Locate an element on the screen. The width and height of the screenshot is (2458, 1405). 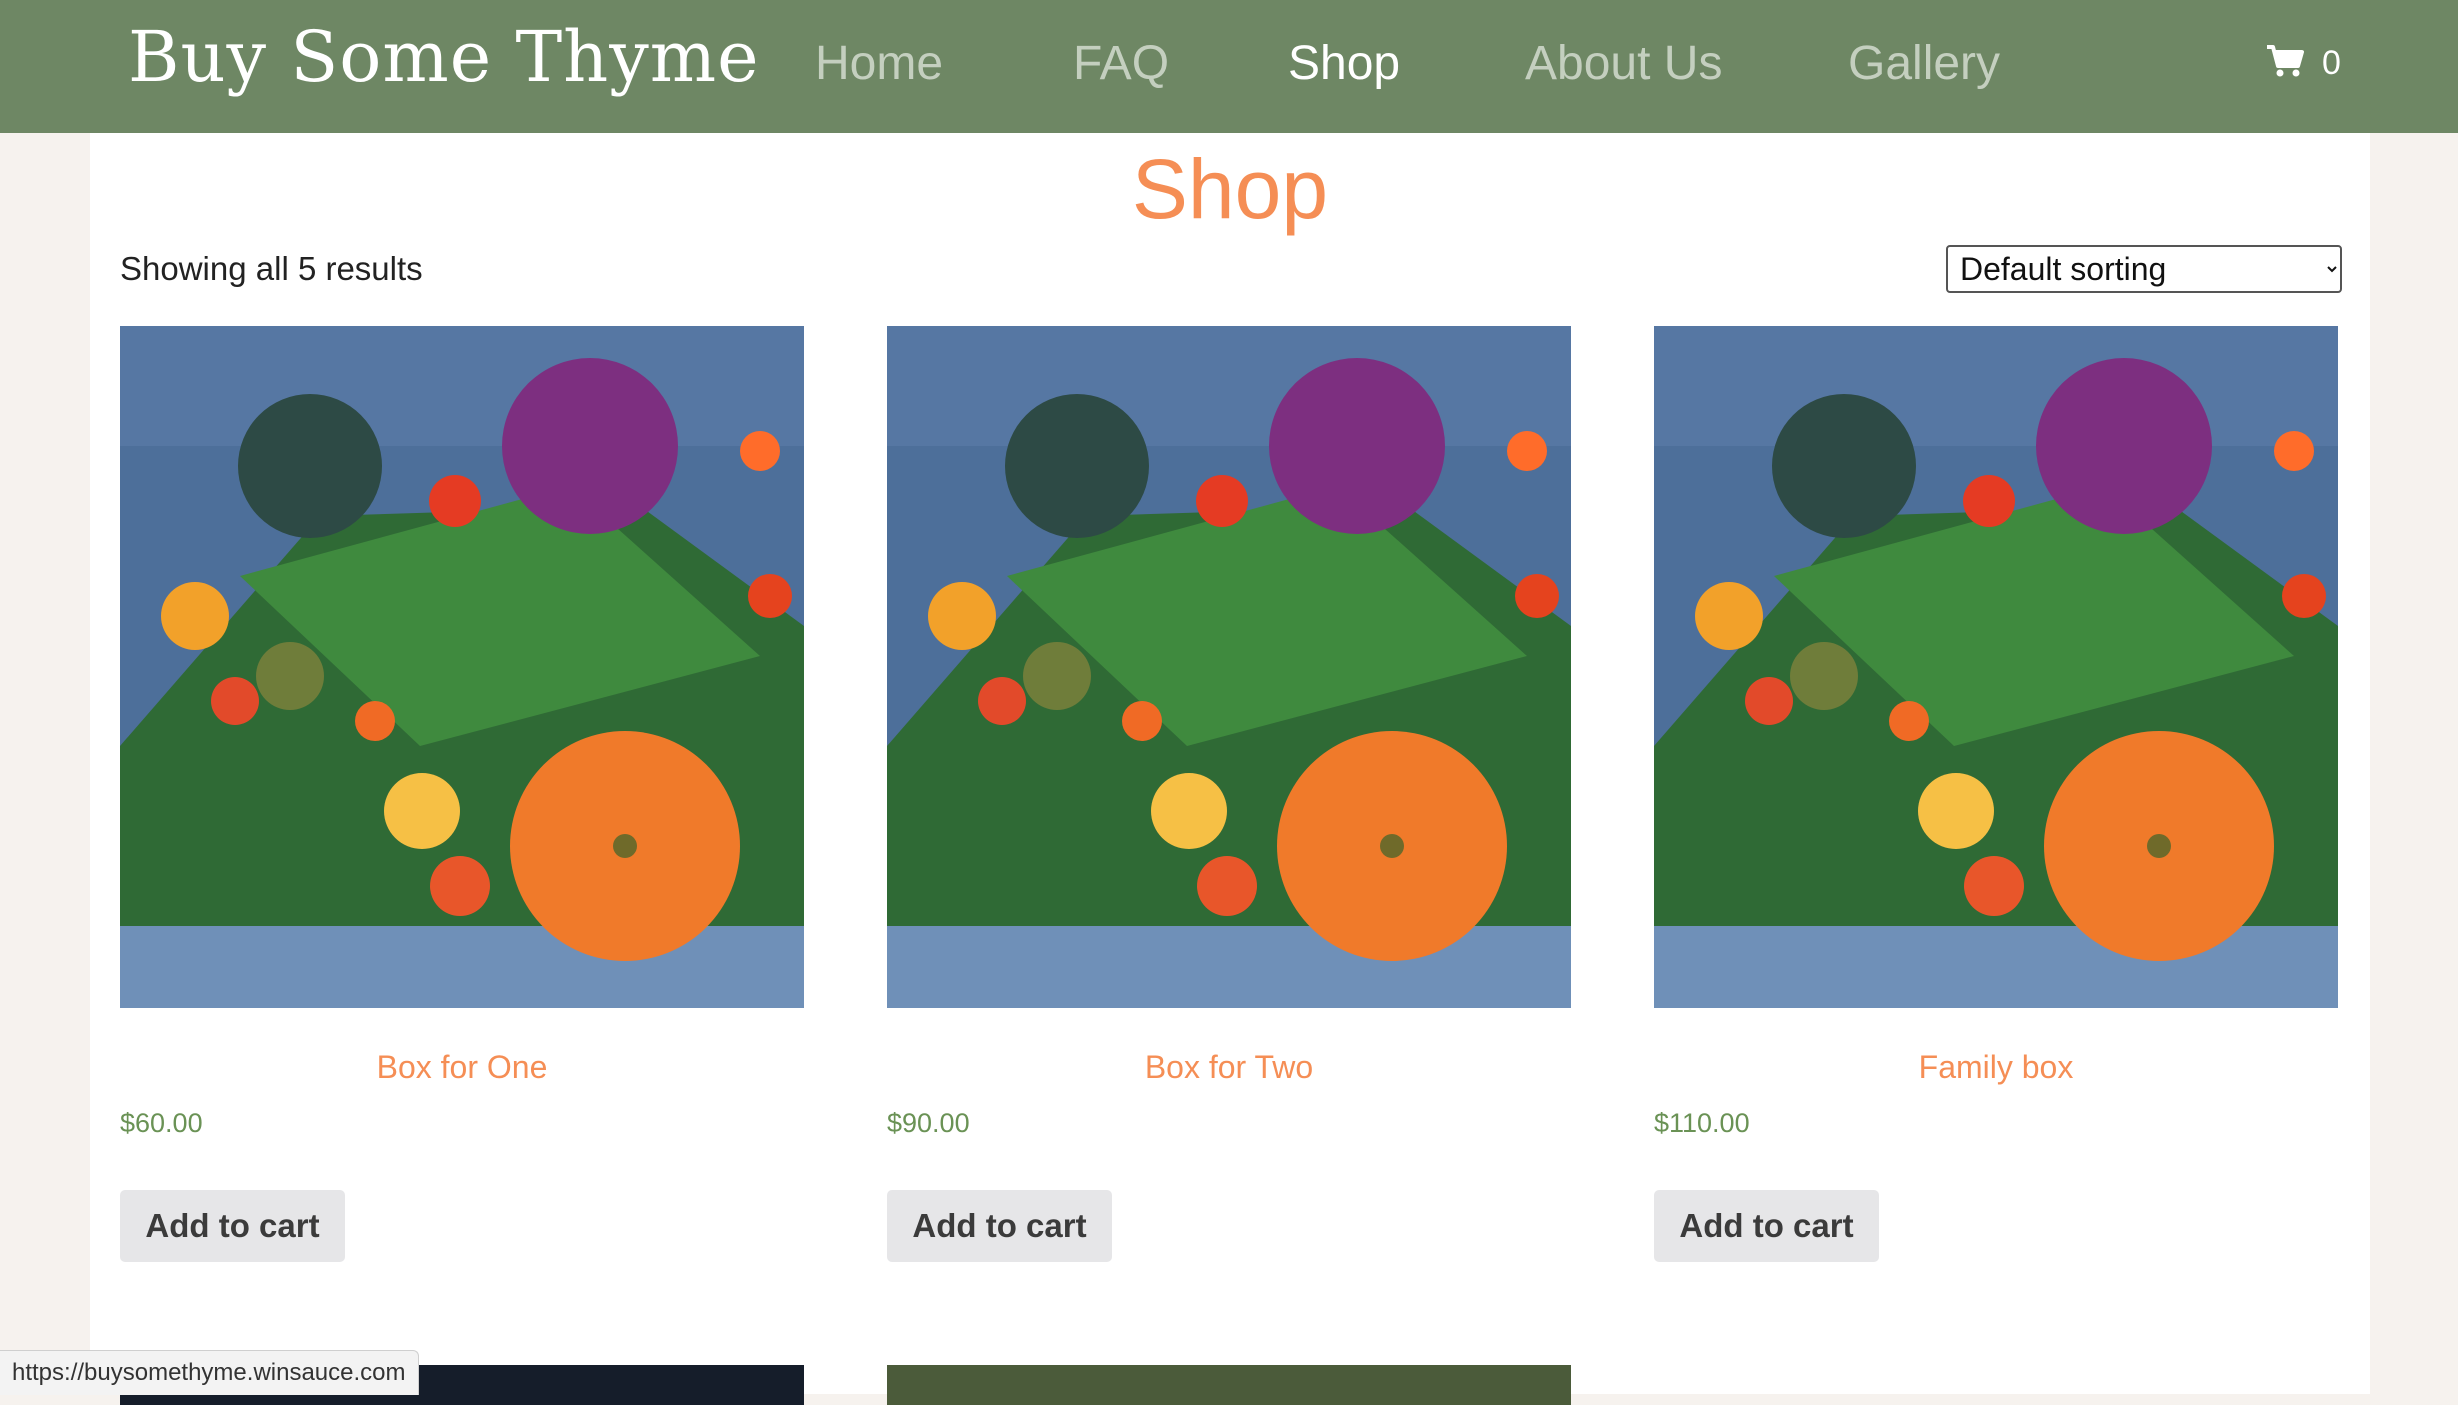
product-price: $90.00 is located at coordinates (928, 1123).